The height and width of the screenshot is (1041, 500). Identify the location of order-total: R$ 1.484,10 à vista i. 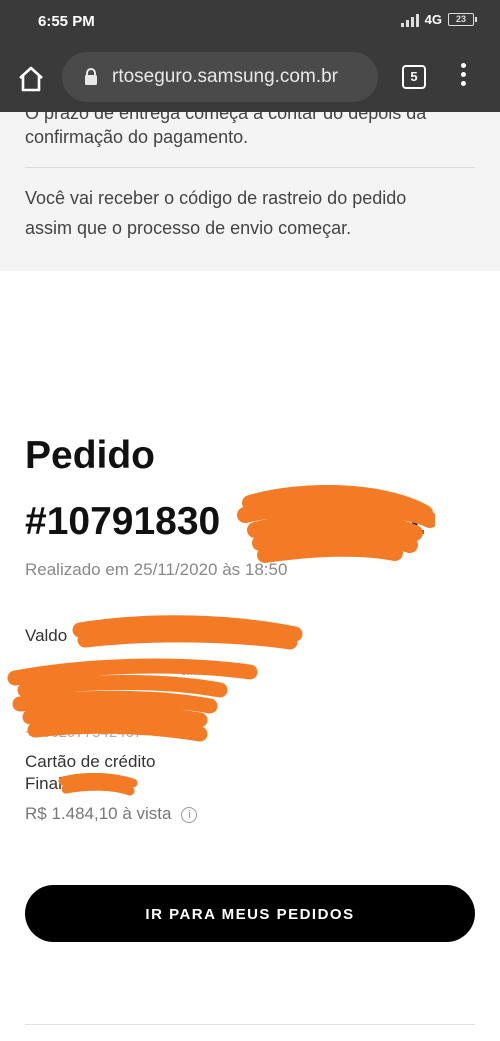
(111, 814).